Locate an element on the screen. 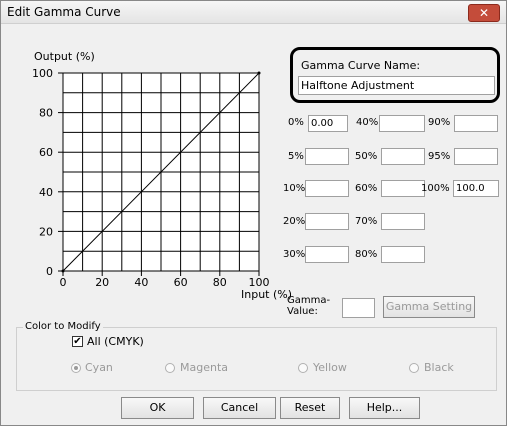 The image size is (507, 426). y-tick-label: 40 is located at coordinates (46, 192).